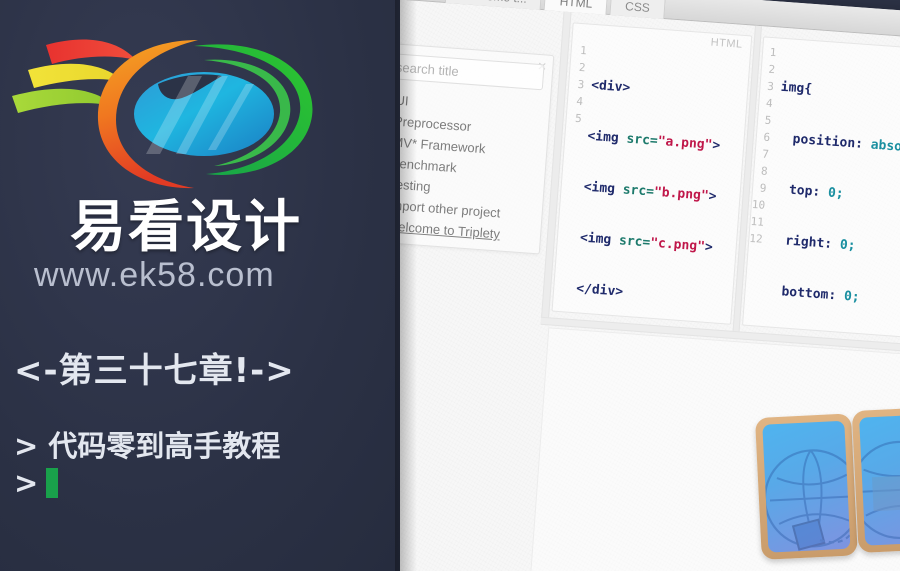 The width and height of the screenshot is (900, 571). What do you see at coordinates (727, 43) in the screenshot?
I see `html-pane-label: HTML` at bounding box center [727, 43].